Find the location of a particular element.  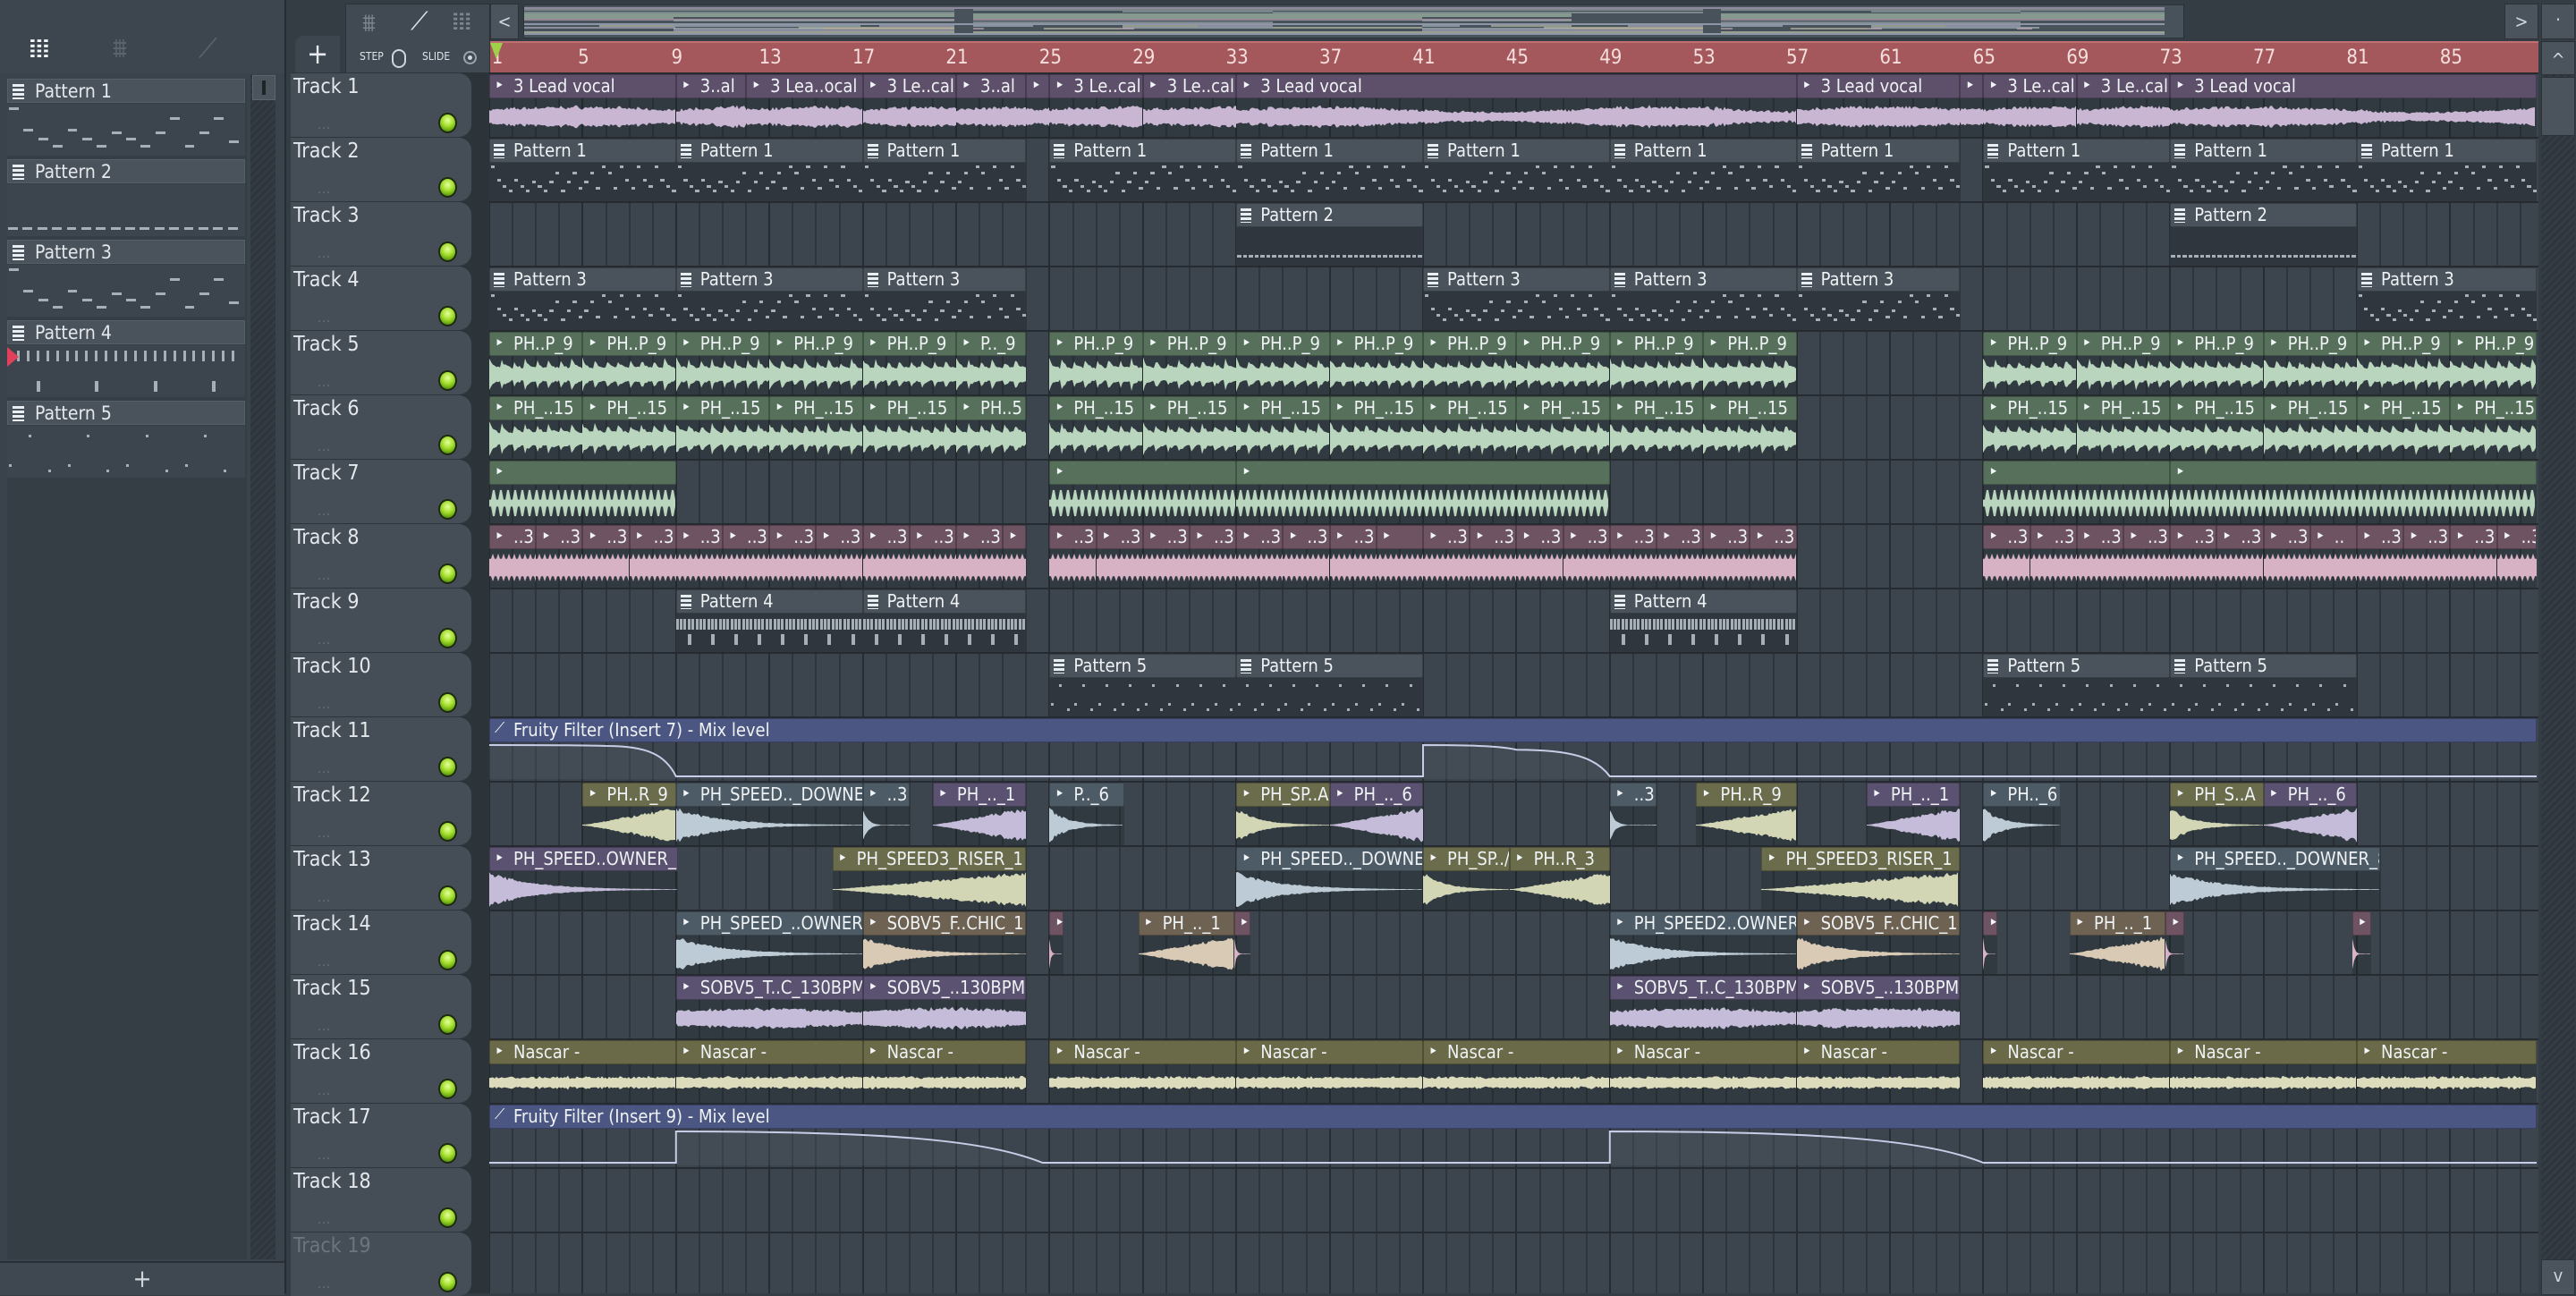

clip-header: ⯈ SOBV5_T..C_130BPM is located at coordinates (769, 988).